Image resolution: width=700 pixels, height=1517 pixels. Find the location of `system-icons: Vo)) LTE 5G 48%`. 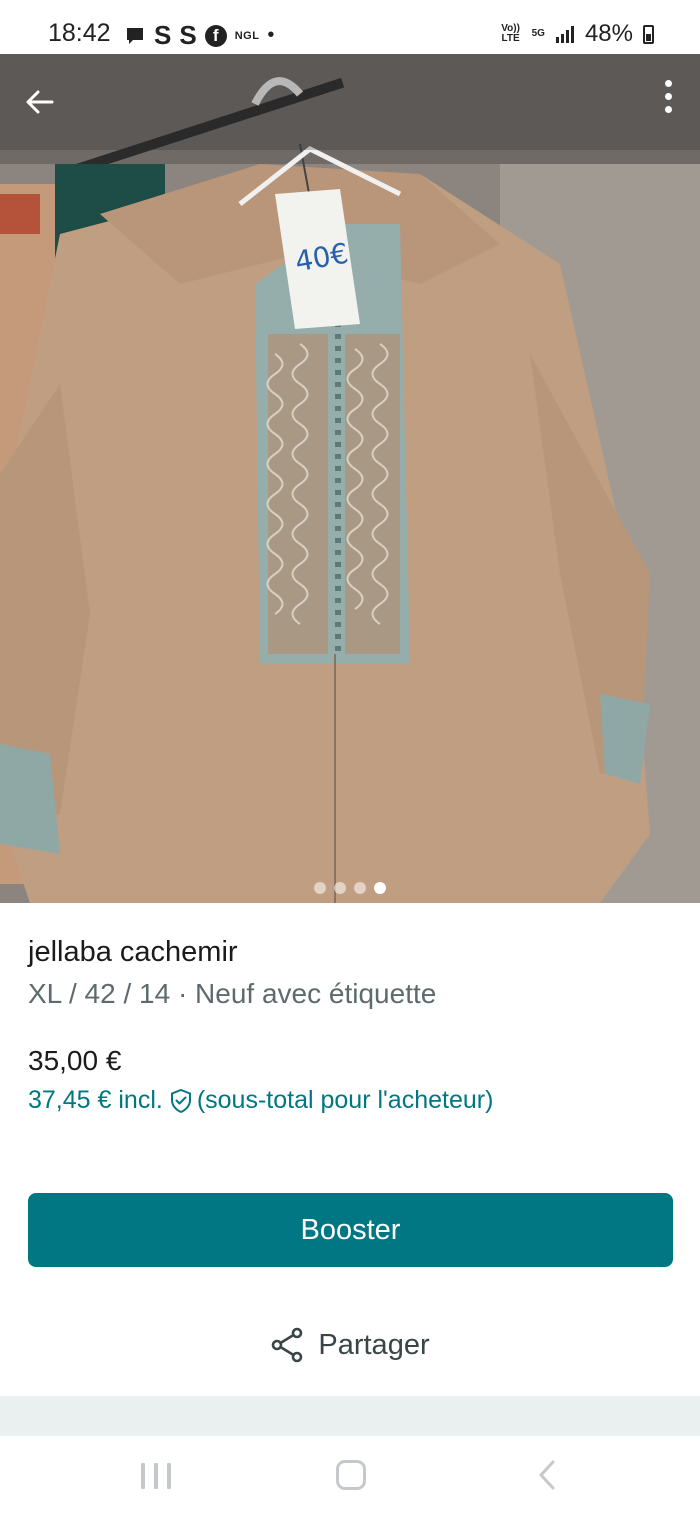

system-icons: Vo)) LTE 5G 48% is located at coordinates (577, 34).